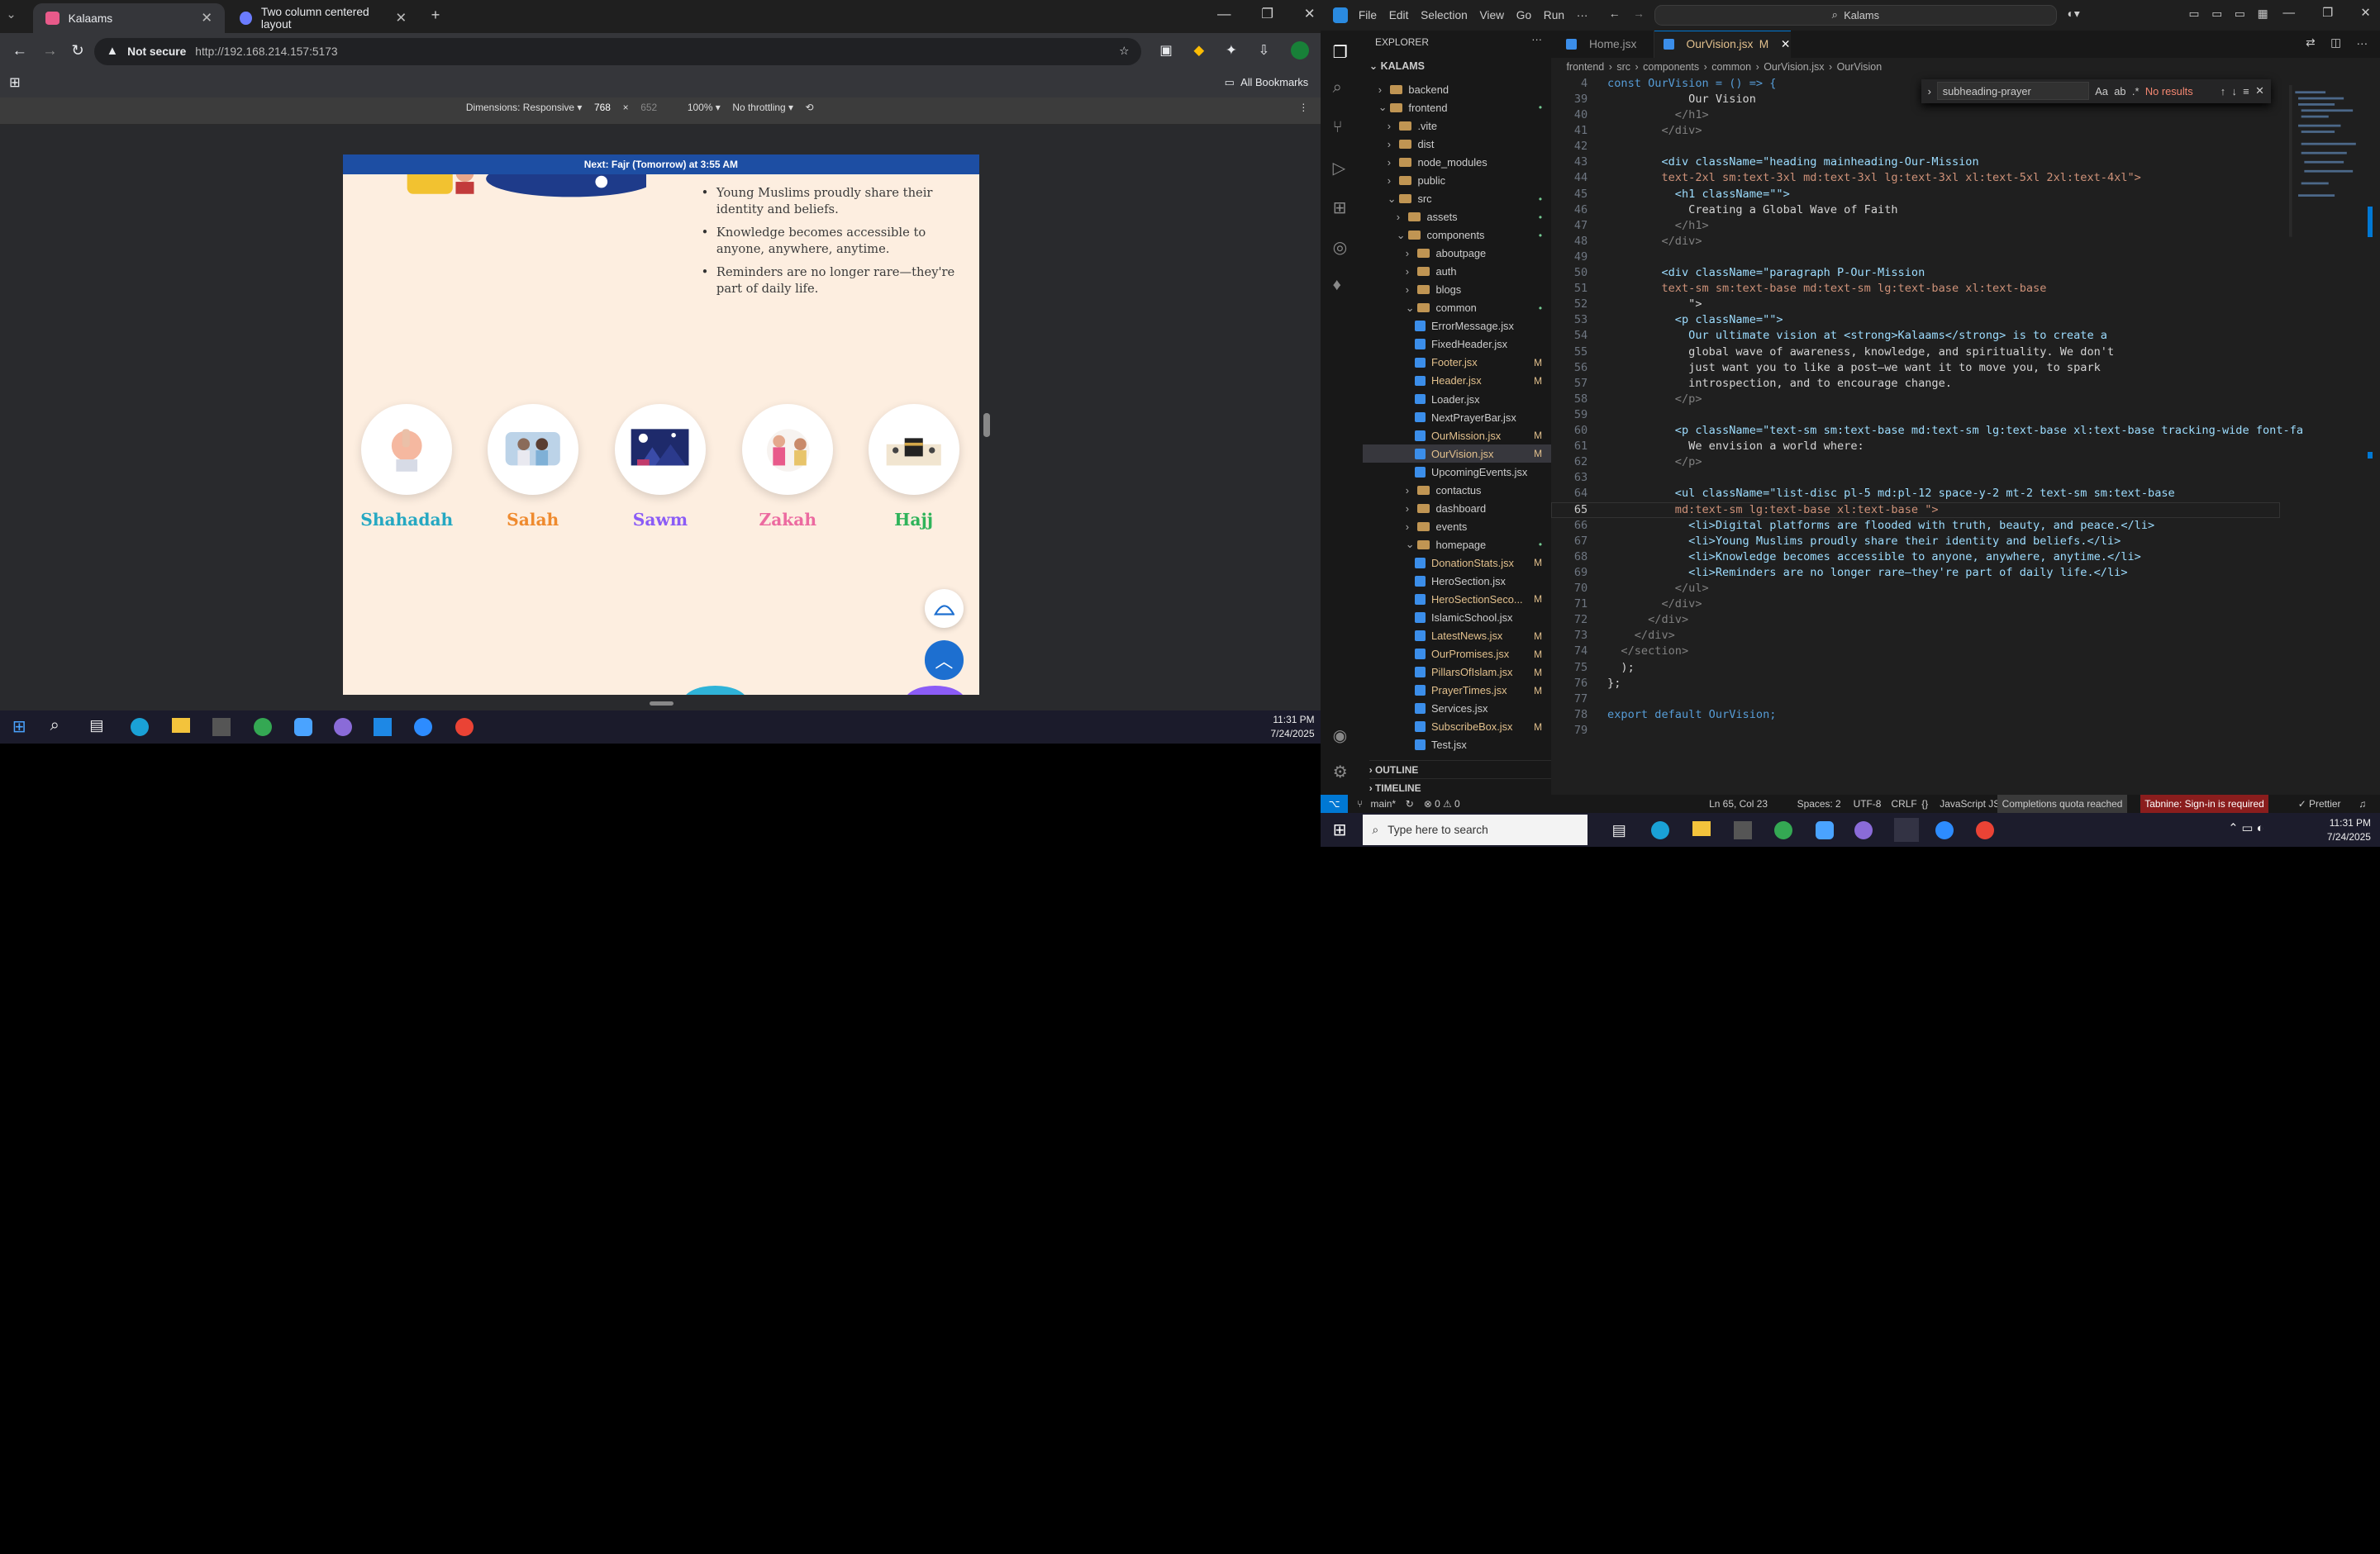 The height and width of the screenshot is (1554, 2380). What do you see at coordinates (1698, 194) in the screenshot?
I see `code-line: <h1 className="">` at bounding box center [1698, 194].